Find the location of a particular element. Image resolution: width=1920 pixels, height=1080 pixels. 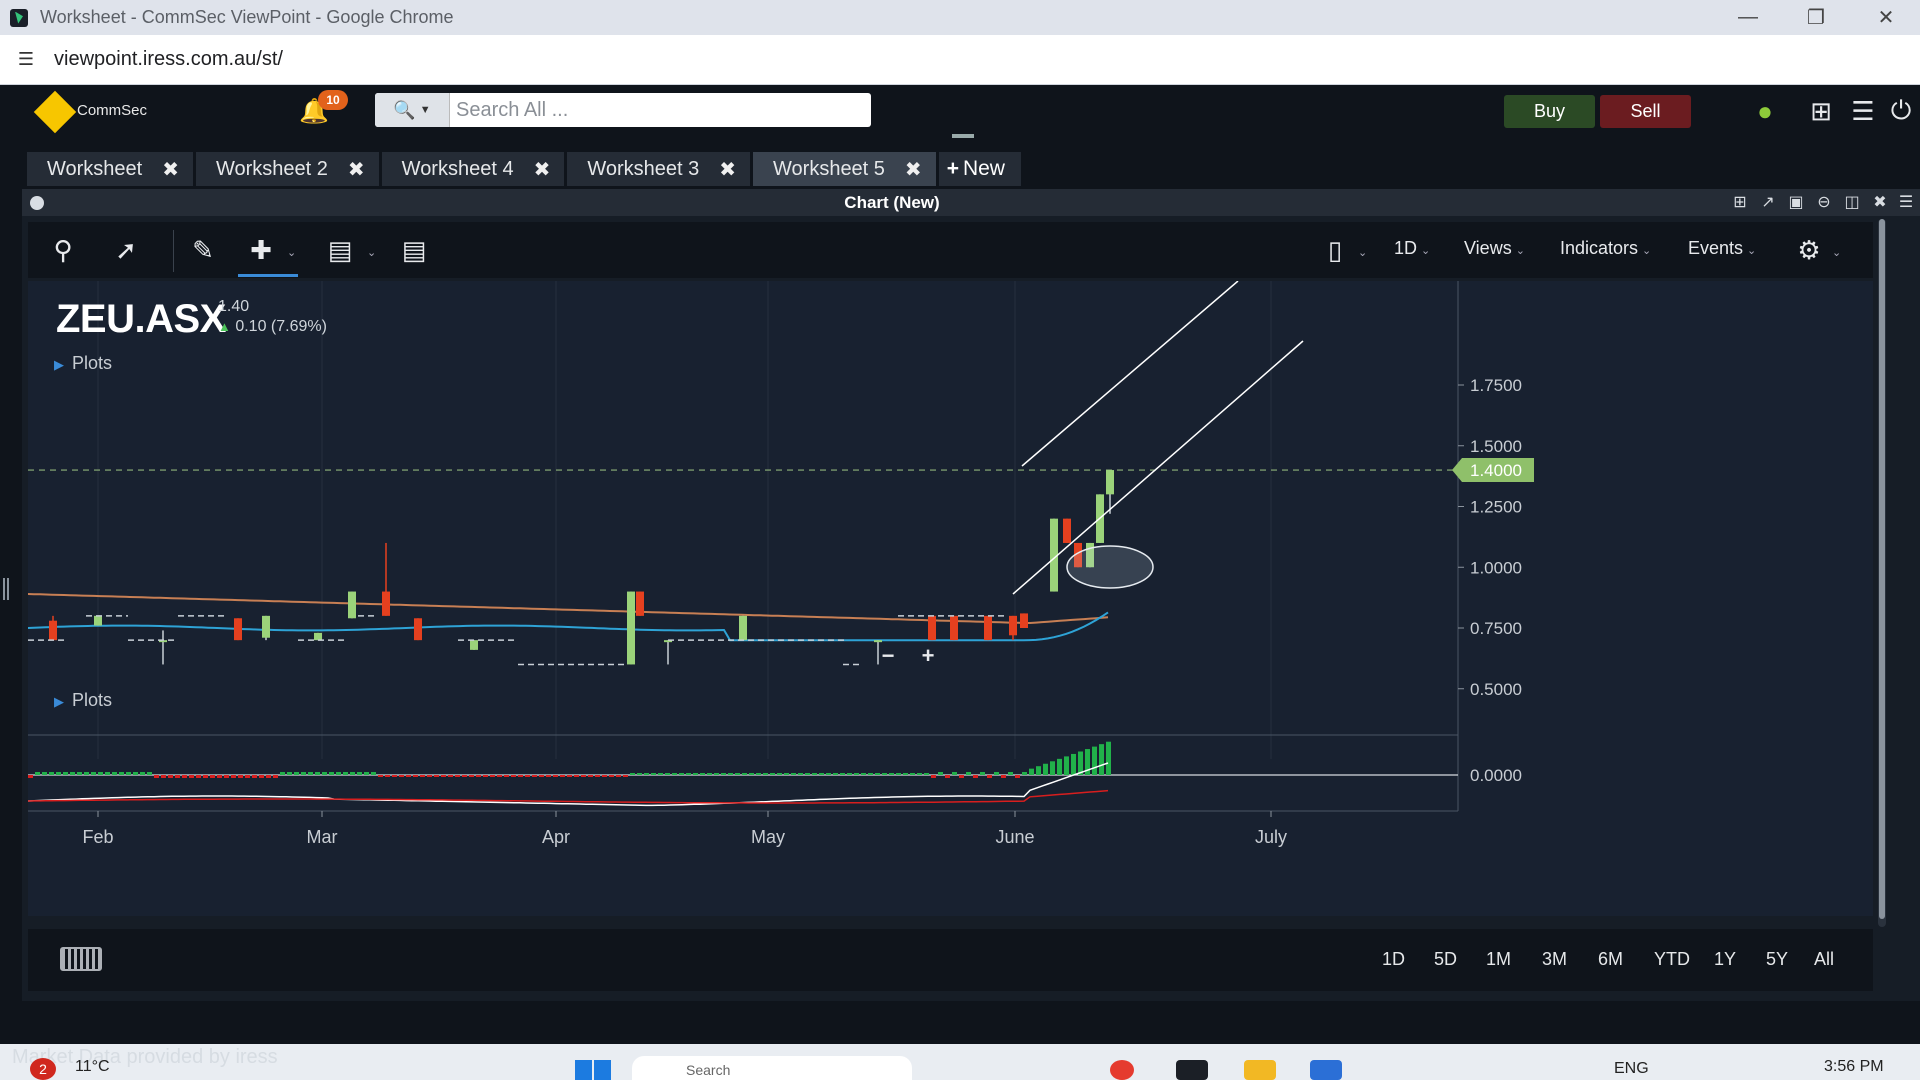

terminal-icon is located at coordinates (1192, 1070).